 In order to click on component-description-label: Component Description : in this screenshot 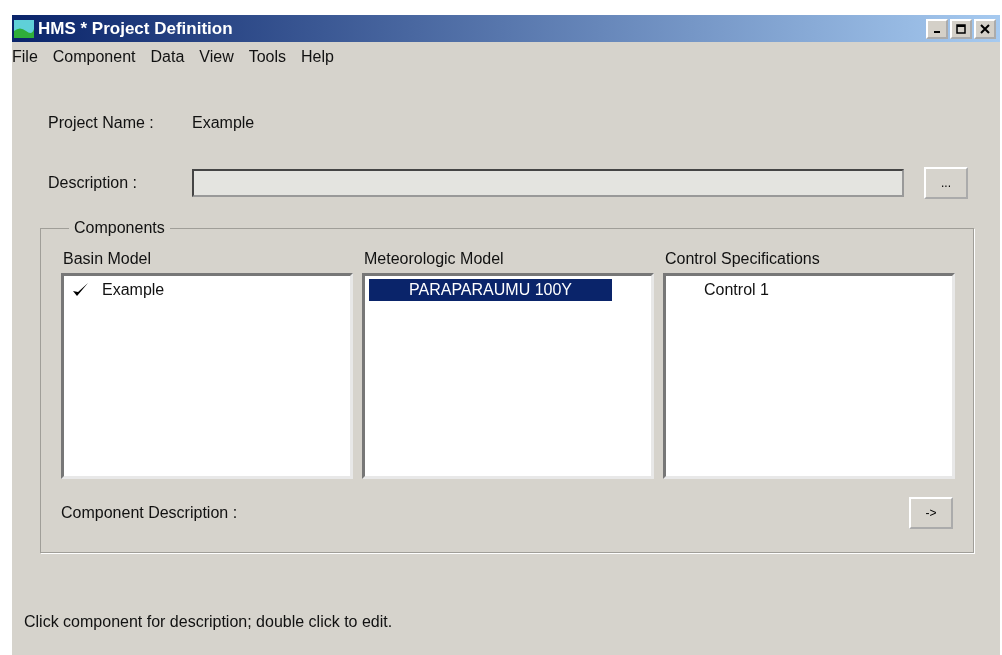, I will do `click(149, 513)`.